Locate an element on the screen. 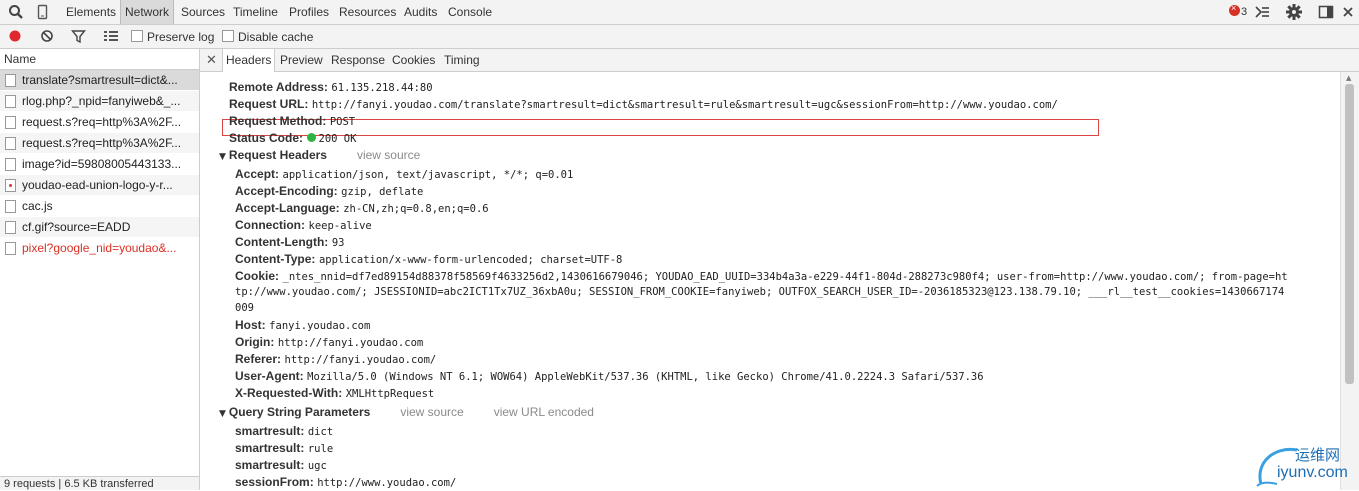 This screenshot has height=491, width=1359. device-mode-icon is located at coordinates (43, 12).